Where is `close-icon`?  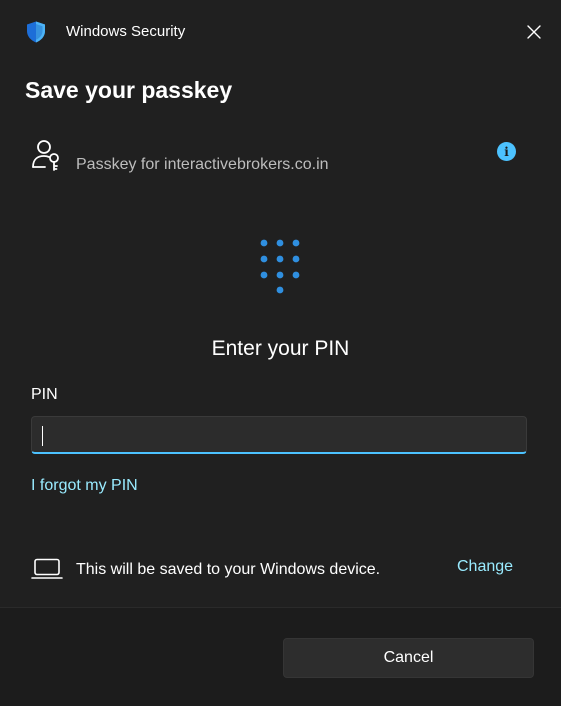
close-icon is located at coordinates (534, 32).